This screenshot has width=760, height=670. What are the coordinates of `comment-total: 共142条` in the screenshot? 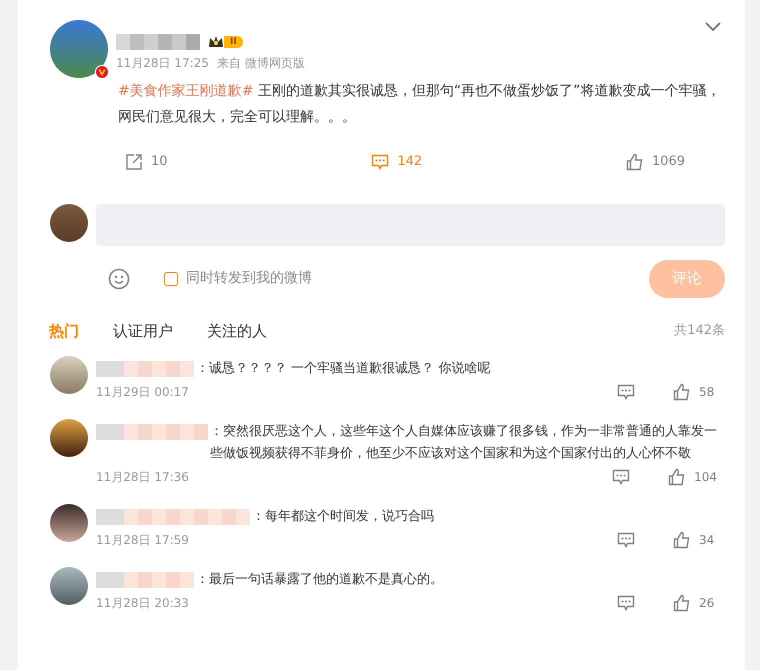 It's located at (699, 331).